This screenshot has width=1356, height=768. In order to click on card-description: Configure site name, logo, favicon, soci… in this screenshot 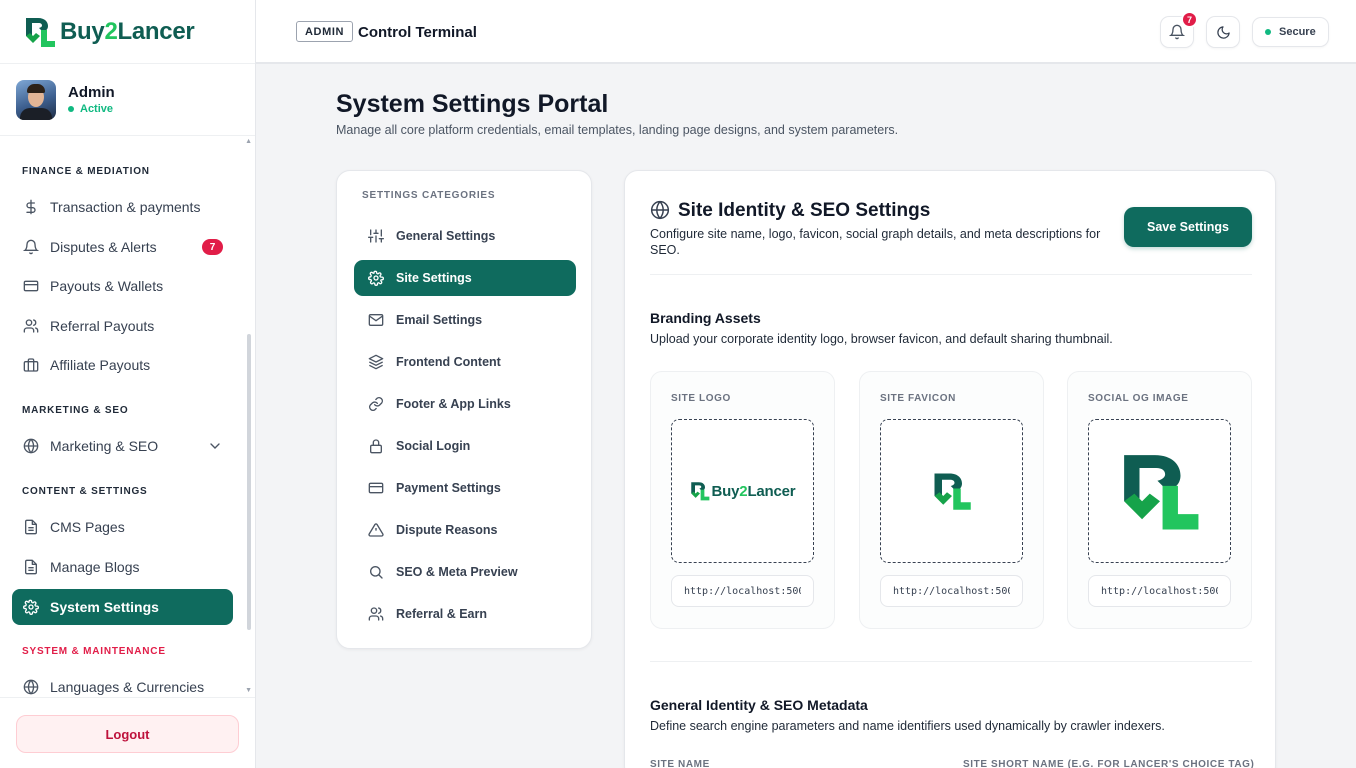, I will do `click(875, 242)`.